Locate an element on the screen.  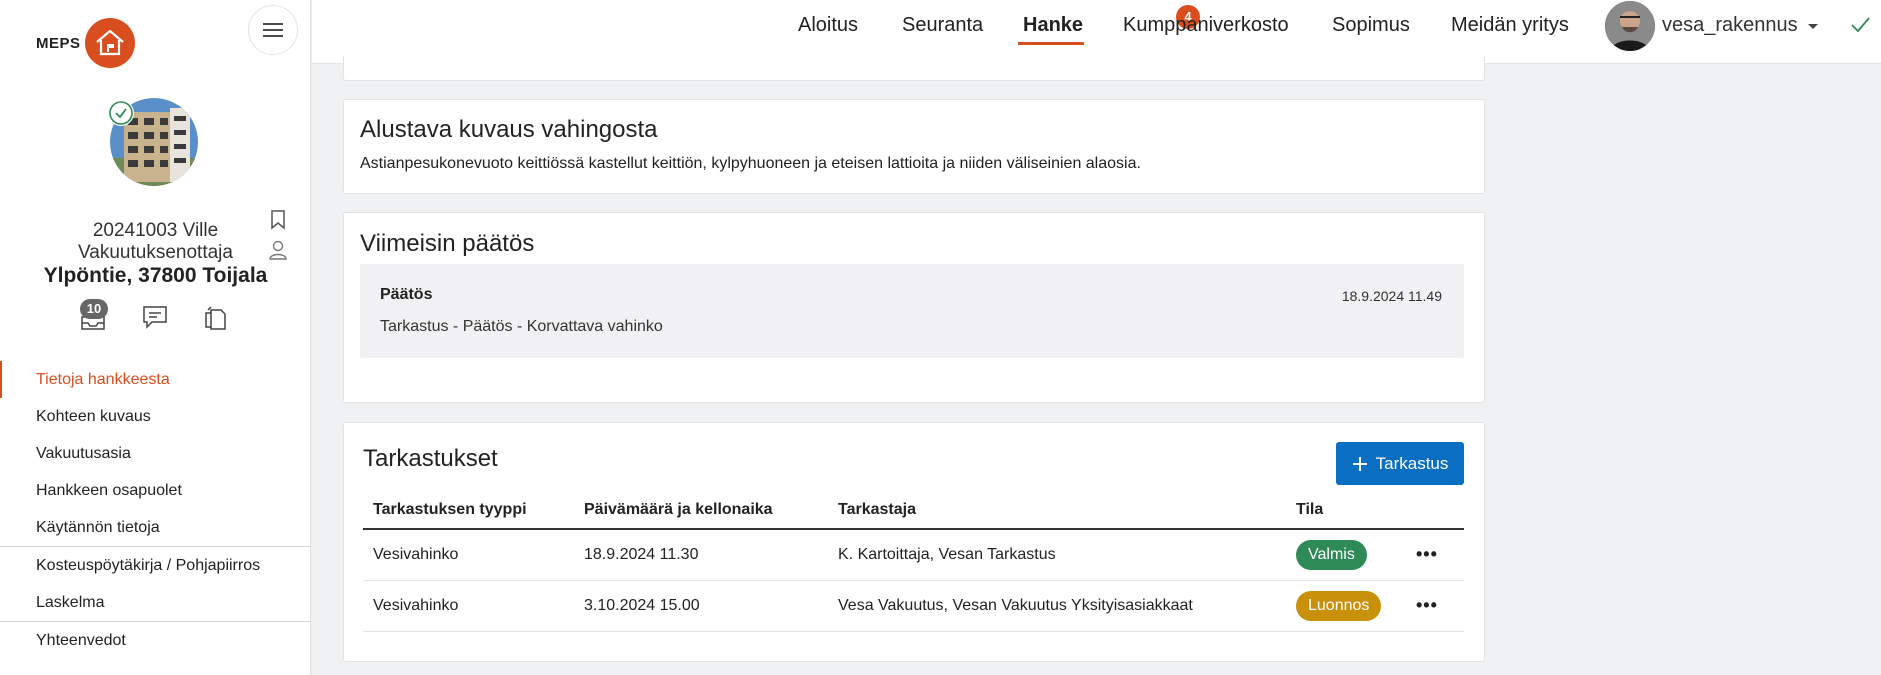
nav-seuranta: Seuranta is located at coordinates (942, 25).